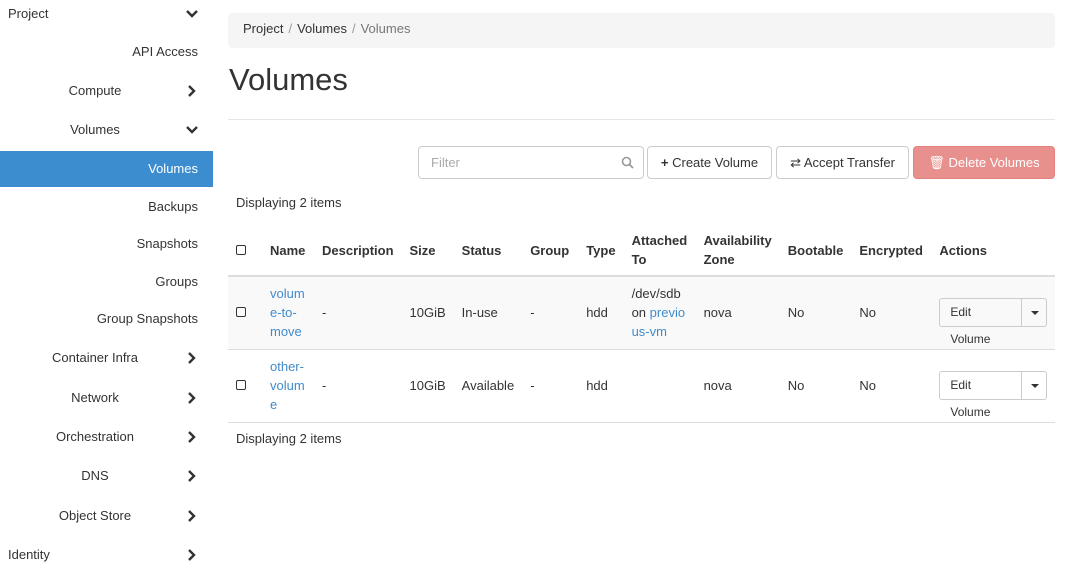 The width and height of the screenshot is (1068, 575). Describe the element at coordinates (167, 243) in the screenshot. I see `sidebar-item-label: Snapshots` at that location.